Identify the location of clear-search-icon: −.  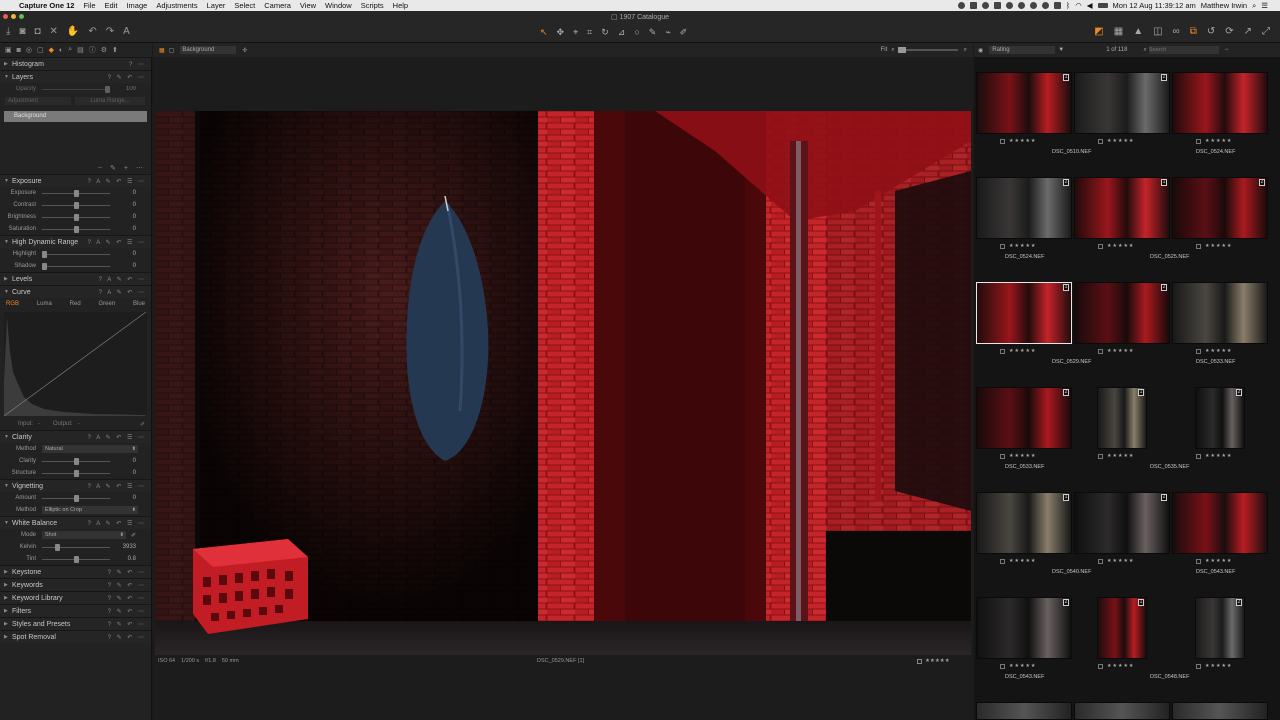
(1227, 50).